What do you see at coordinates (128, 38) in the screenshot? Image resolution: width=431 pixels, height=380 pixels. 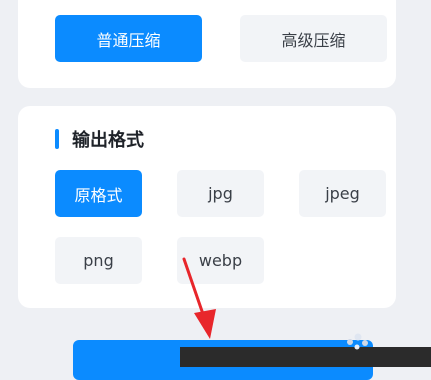 I see `normal-compress-button: 普通压缩` at bounding box center [128, 38].